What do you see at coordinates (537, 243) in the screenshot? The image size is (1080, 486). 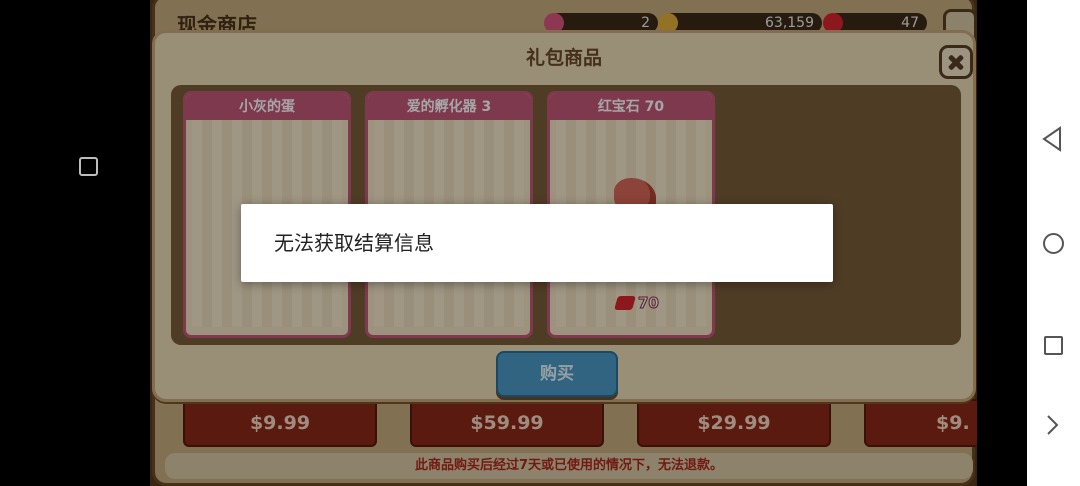 I see `error-toast: 无法获取结算信息` at bounding box center [537, 243].